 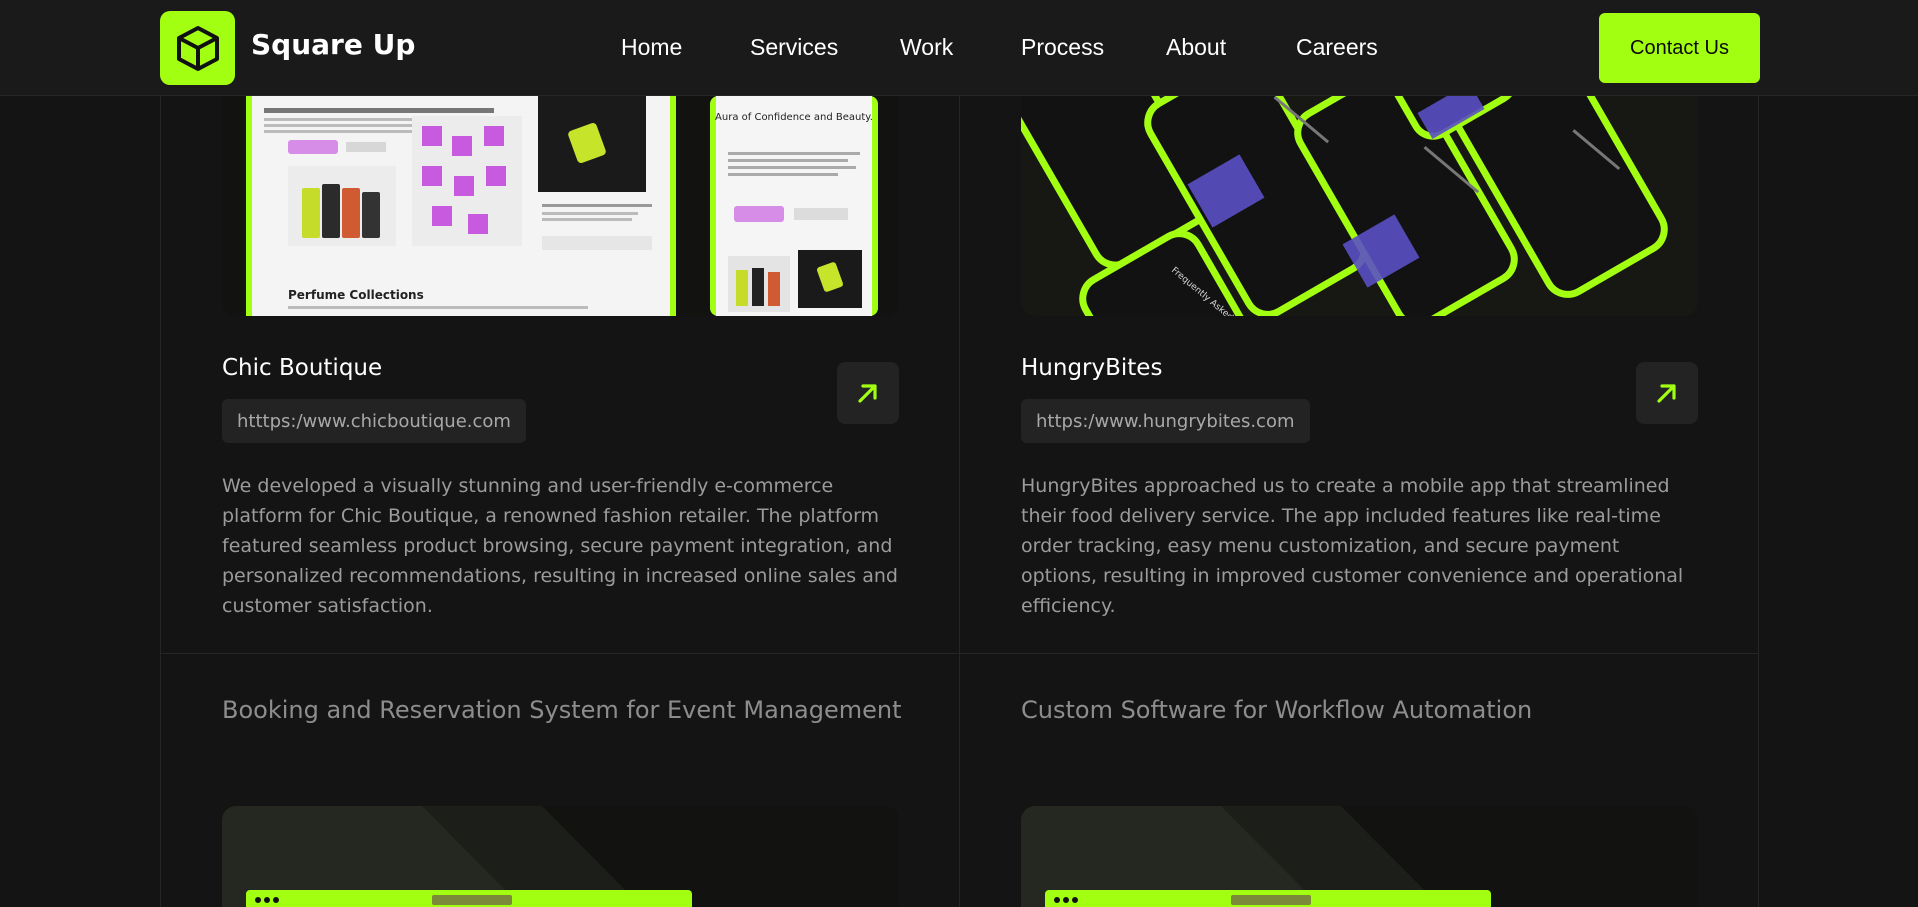 I want to click on contact-us-button: Contact Us, so click(x=1679, y=48).